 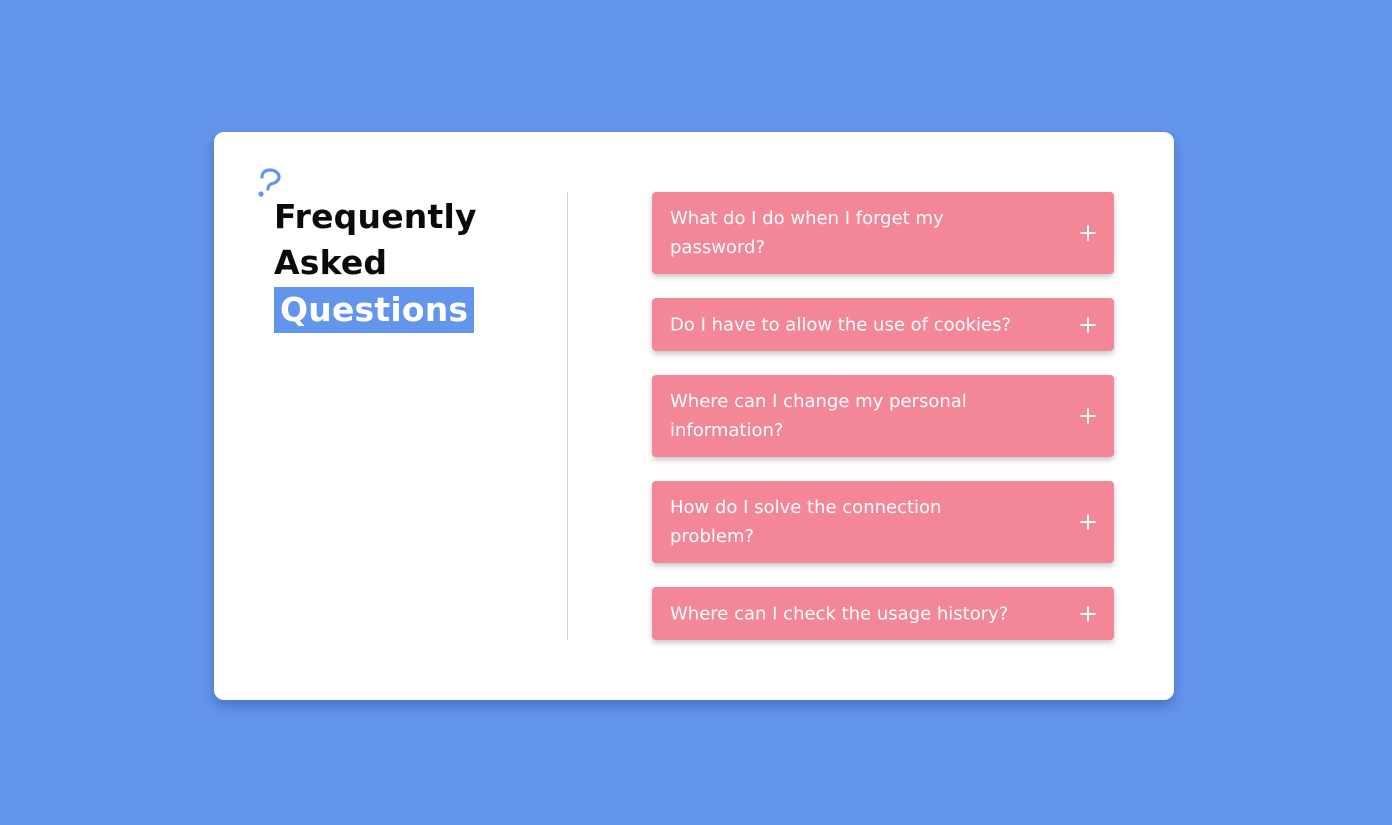 What do you see at coordinates (567, 416) in the screenshot?
I see `vertical-divider` at bounding box center [567, 416].